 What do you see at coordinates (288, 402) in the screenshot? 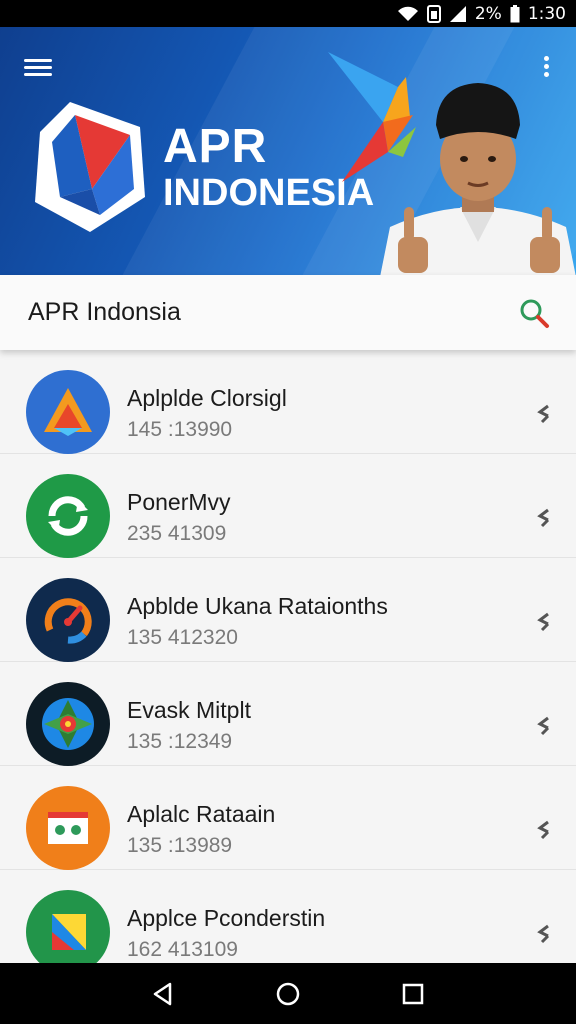
I see `list-item: Aplplde Clorsigl 145 :13990` at bounding box center [288, 402].